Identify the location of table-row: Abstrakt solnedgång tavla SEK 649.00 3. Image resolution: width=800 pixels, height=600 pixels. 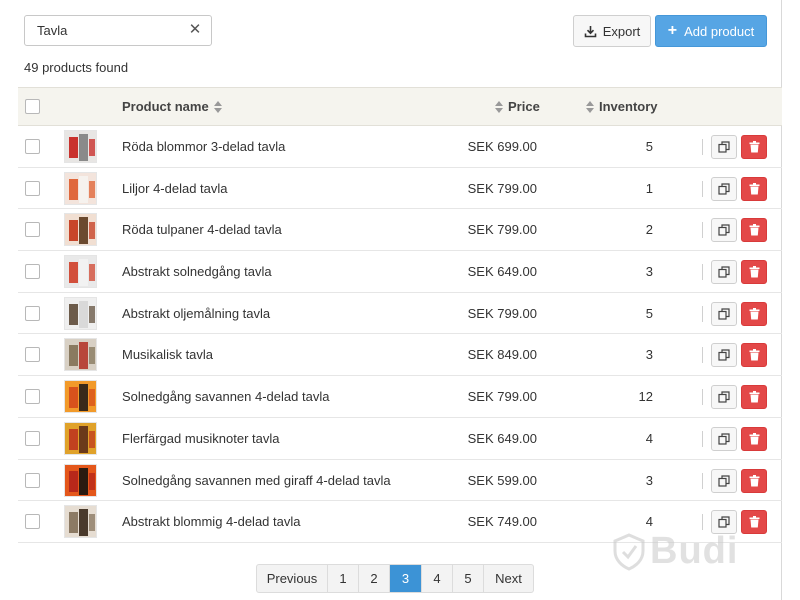
(400, 272).